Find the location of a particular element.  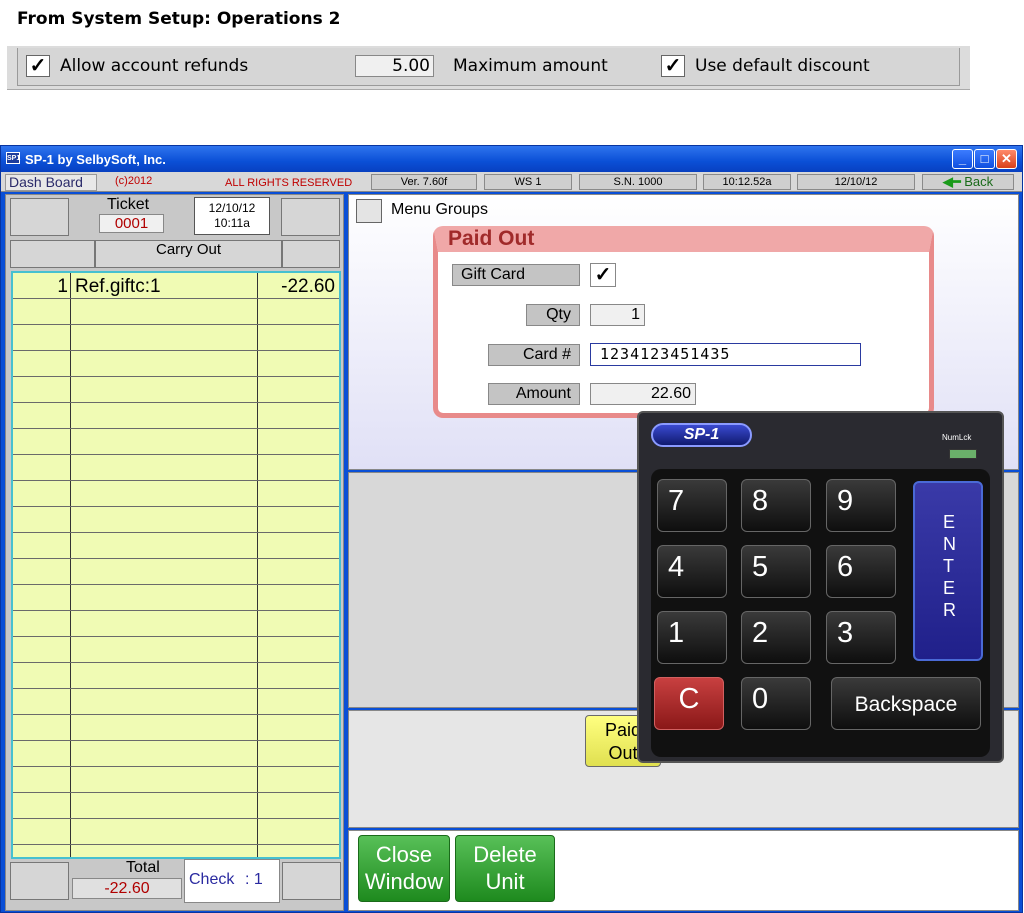

menu-groups-label: Menu Groups is located at coordinates (439, 209).